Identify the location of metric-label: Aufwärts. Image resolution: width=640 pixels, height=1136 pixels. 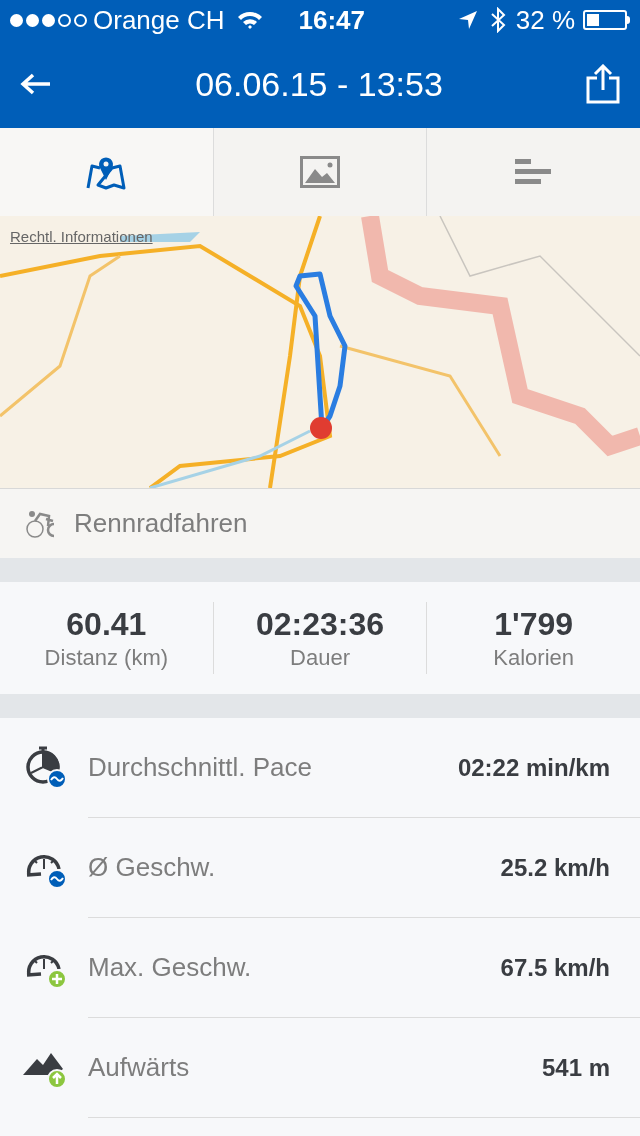
(139, 1067).